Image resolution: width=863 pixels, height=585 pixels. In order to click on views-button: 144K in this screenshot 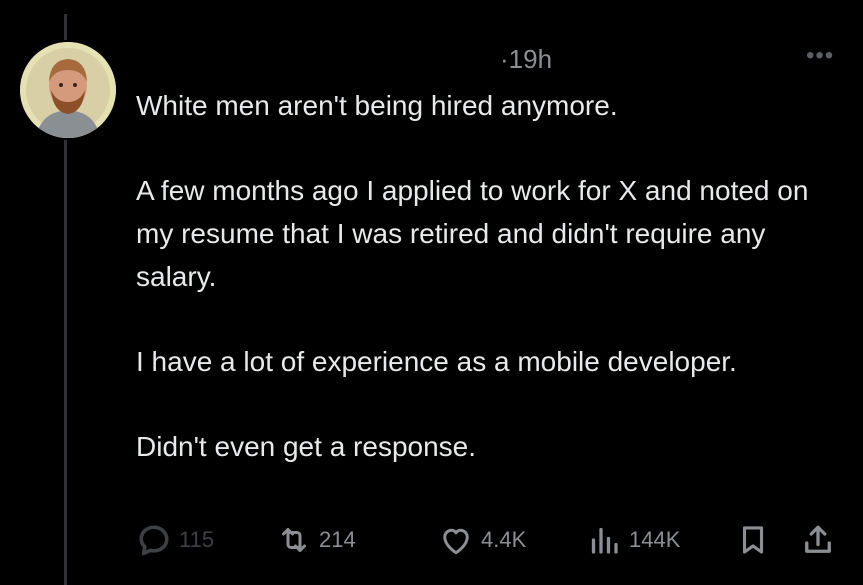, I will do `click(633, 540)`.